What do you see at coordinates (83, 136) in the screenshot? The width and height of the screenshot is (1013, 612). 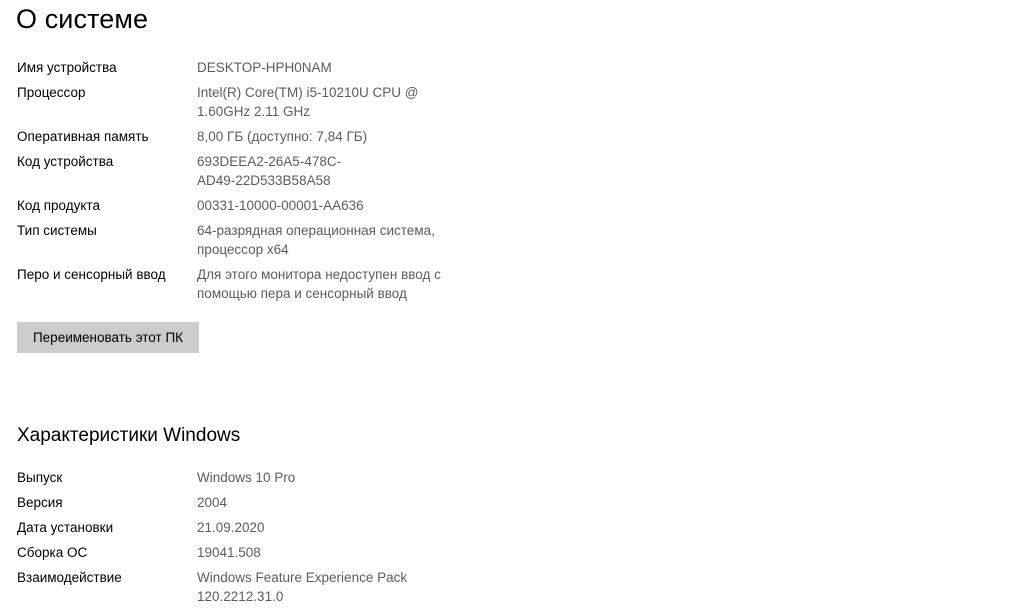 I see `spec-label: Оперативная память` at bounding box center [83, 136].